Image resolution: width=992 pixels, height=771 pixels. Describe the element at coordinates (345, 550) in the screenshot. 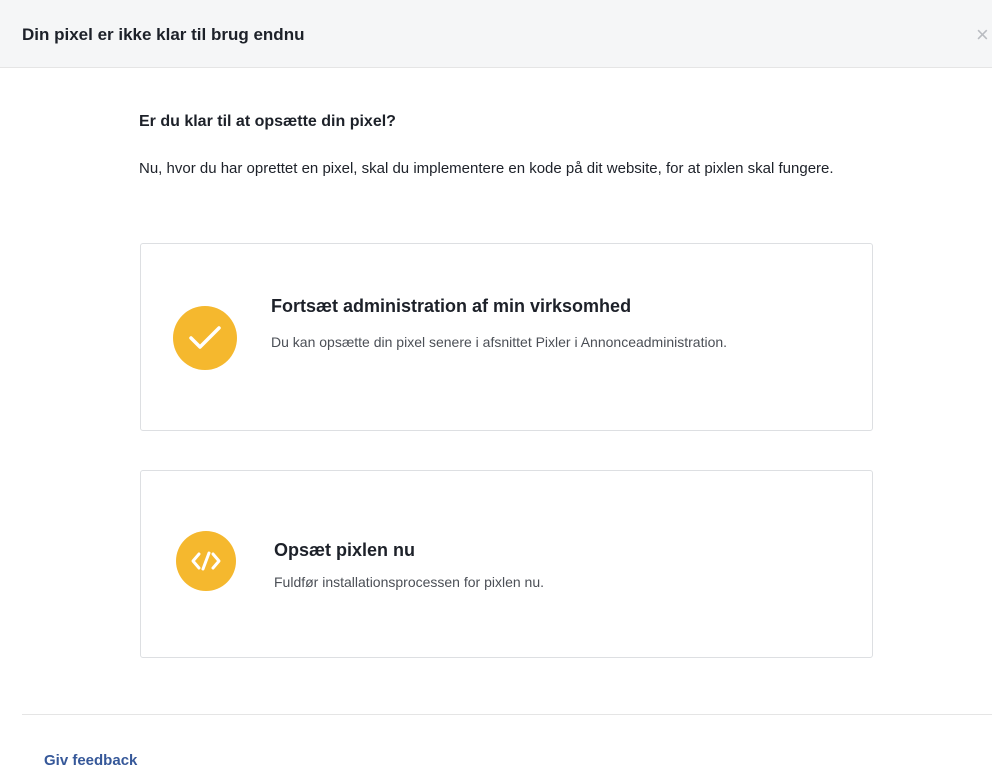

I see `option-title: Opsæt pixlen nu` at that location.